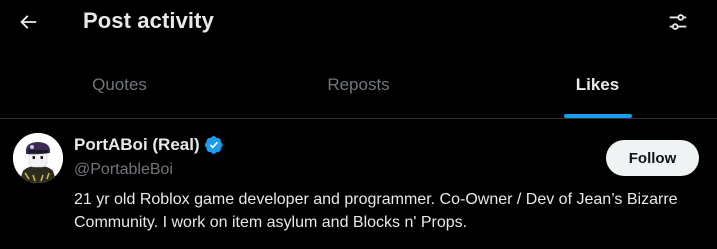 The width and height of the screenshot is (717, 249). I want to click on user-handle: @PortableBoi, so click(123, 170).